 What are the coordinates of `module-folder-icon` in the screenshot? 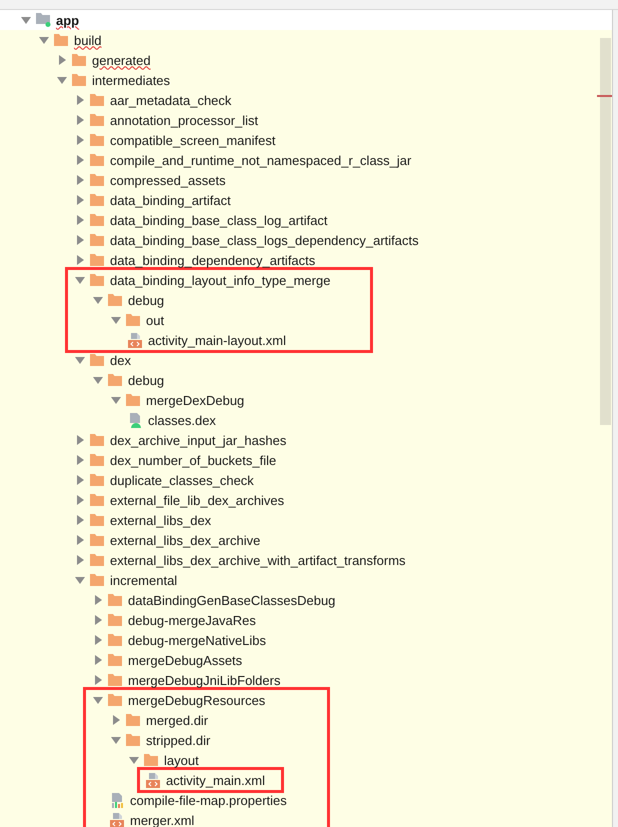 It's located at (43, 20).